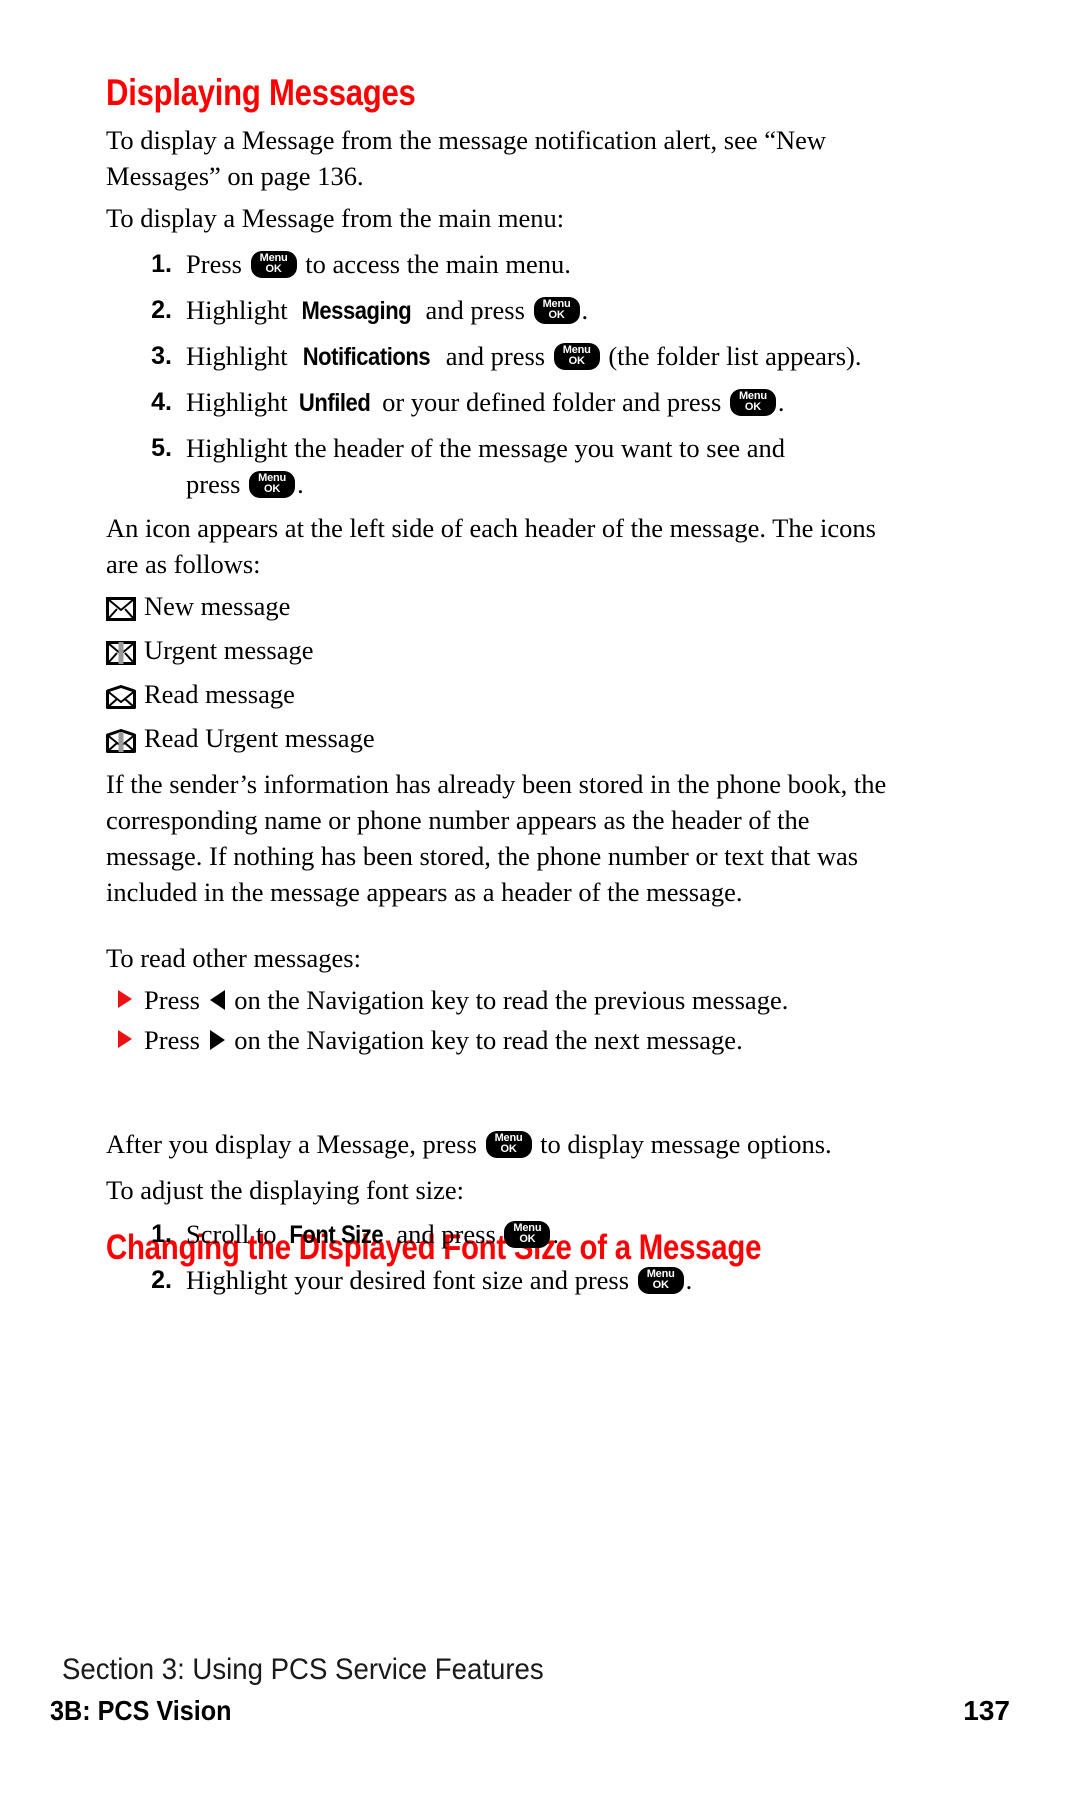 The height and width of the screenshot is (1800, 1080). I want to click on intro-paragraph-main-menu: To display a Message from the main menu:, so click(335, 218).